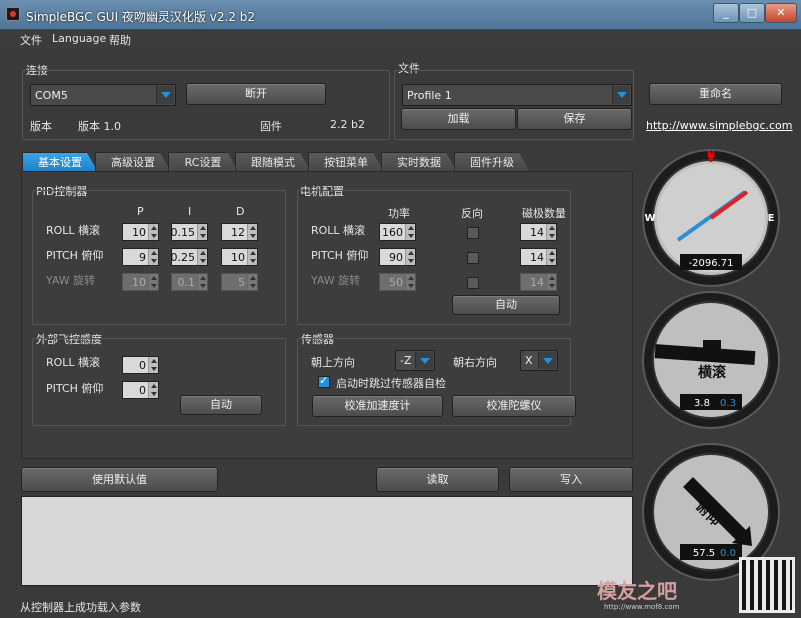 Image resolution: width=801 pixels, height=618 pixels. What do you see at coordinates (140, 17) in the screenshot?
I see `window-title: SimpleBGC GUI 夜吻幽灵汉化版 v2.2 b2` at bounding box center [140, 17].